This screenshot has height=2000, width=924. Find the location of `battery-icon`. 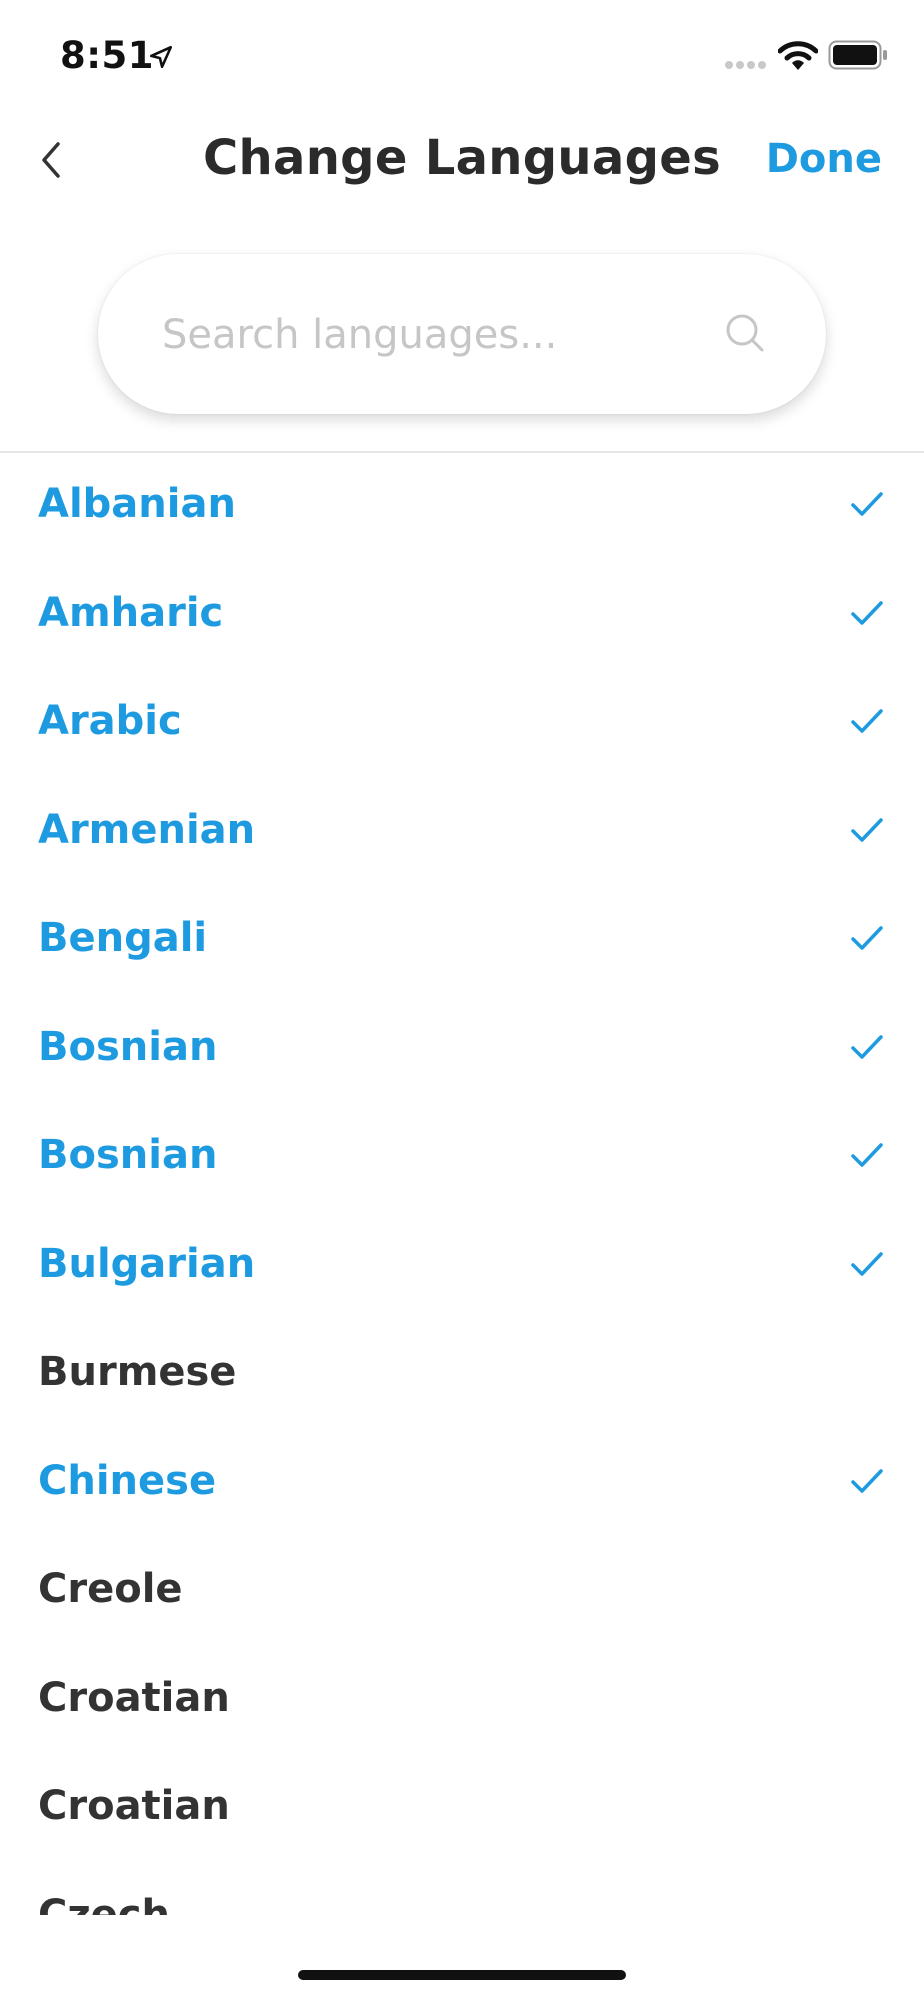

battery-icon is located at coordinates (857, 55).